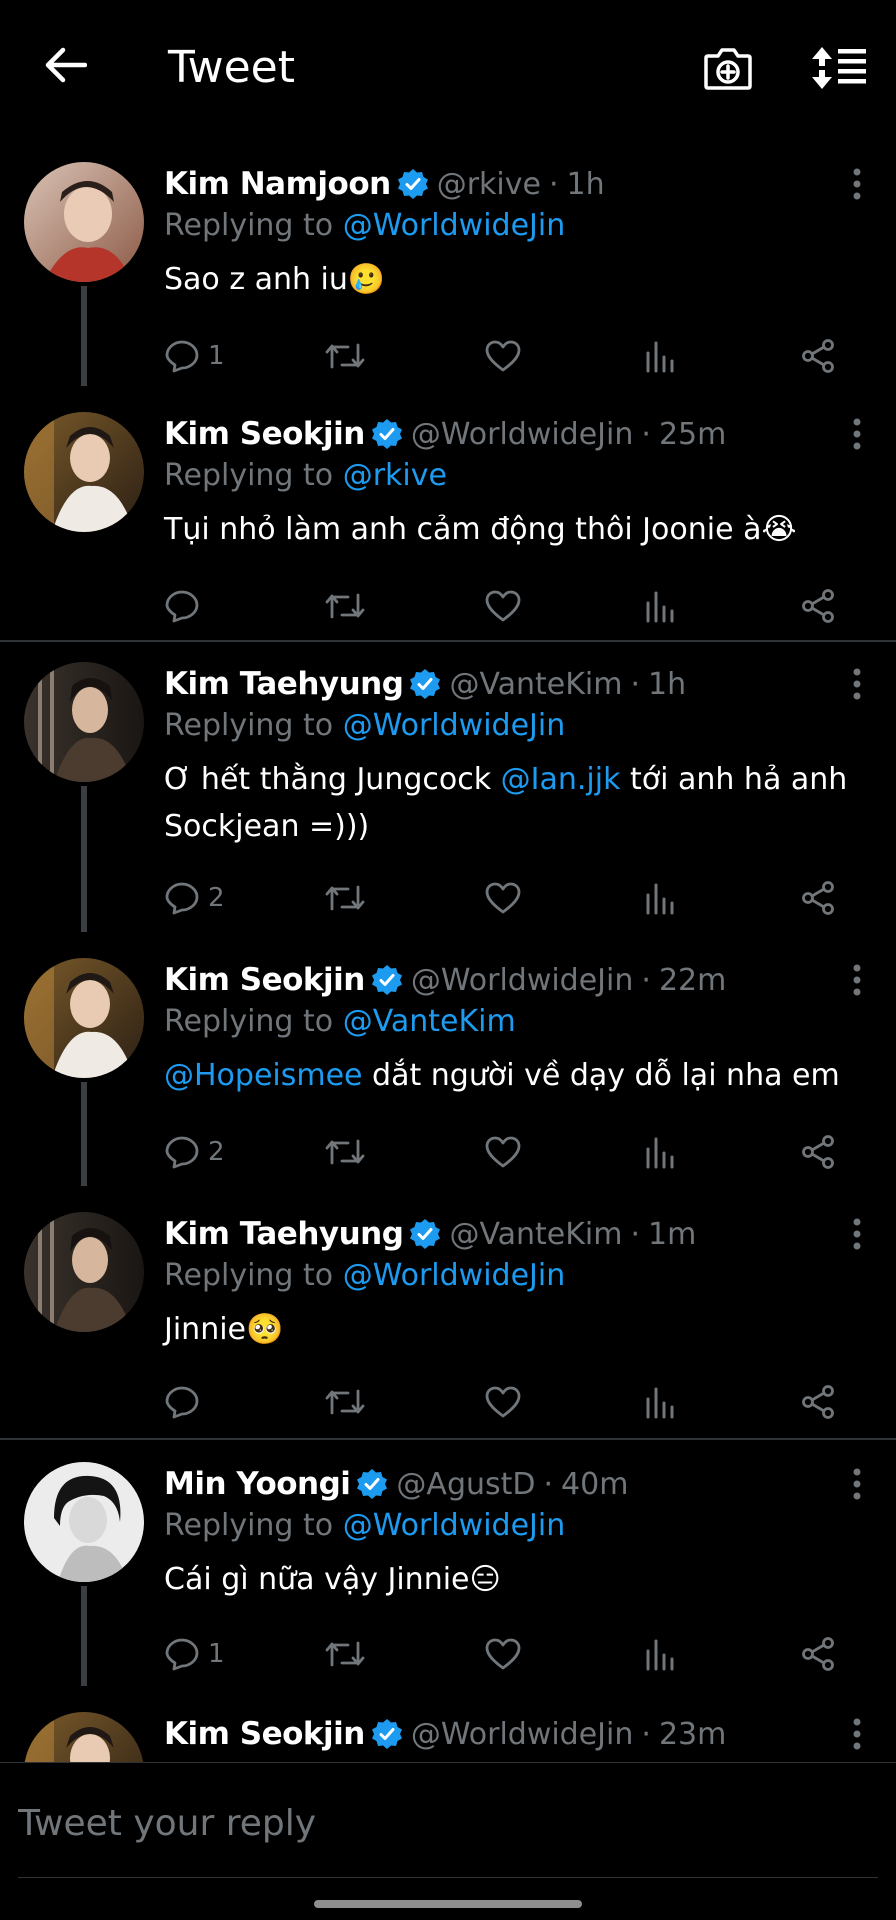  I want to click on sort-replies-icon, so click(839, 68).